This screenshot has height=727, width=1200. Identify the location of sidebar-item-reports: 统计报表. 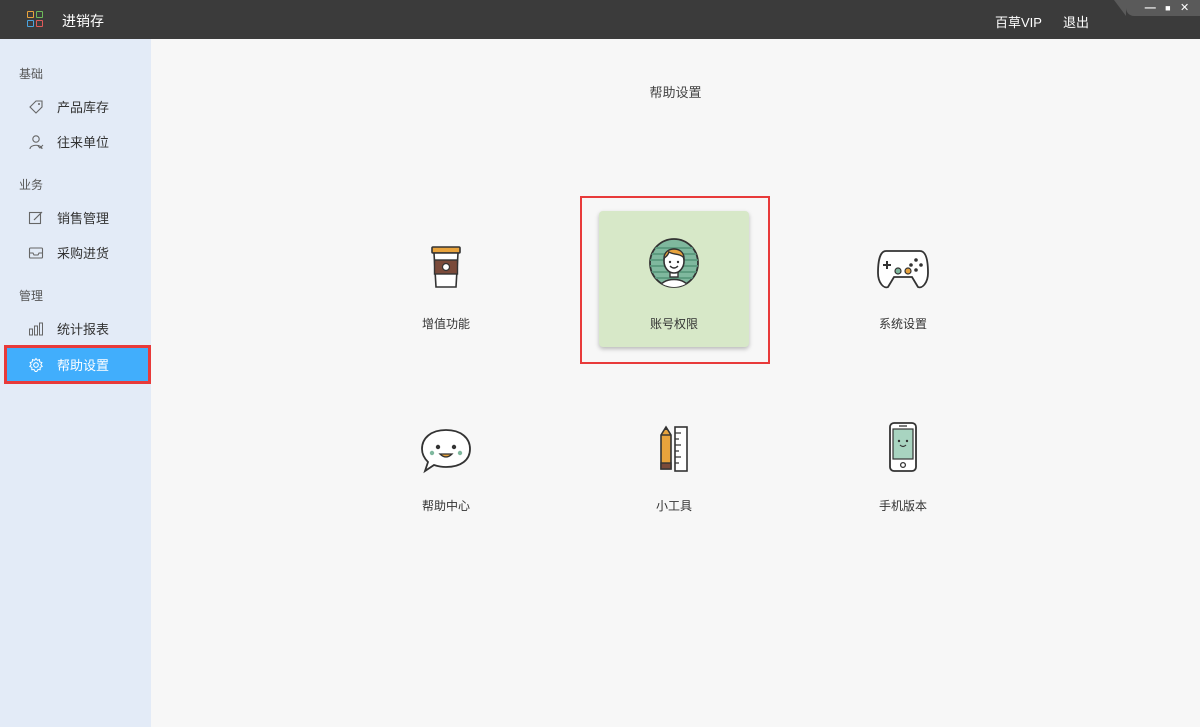
(77, 328).